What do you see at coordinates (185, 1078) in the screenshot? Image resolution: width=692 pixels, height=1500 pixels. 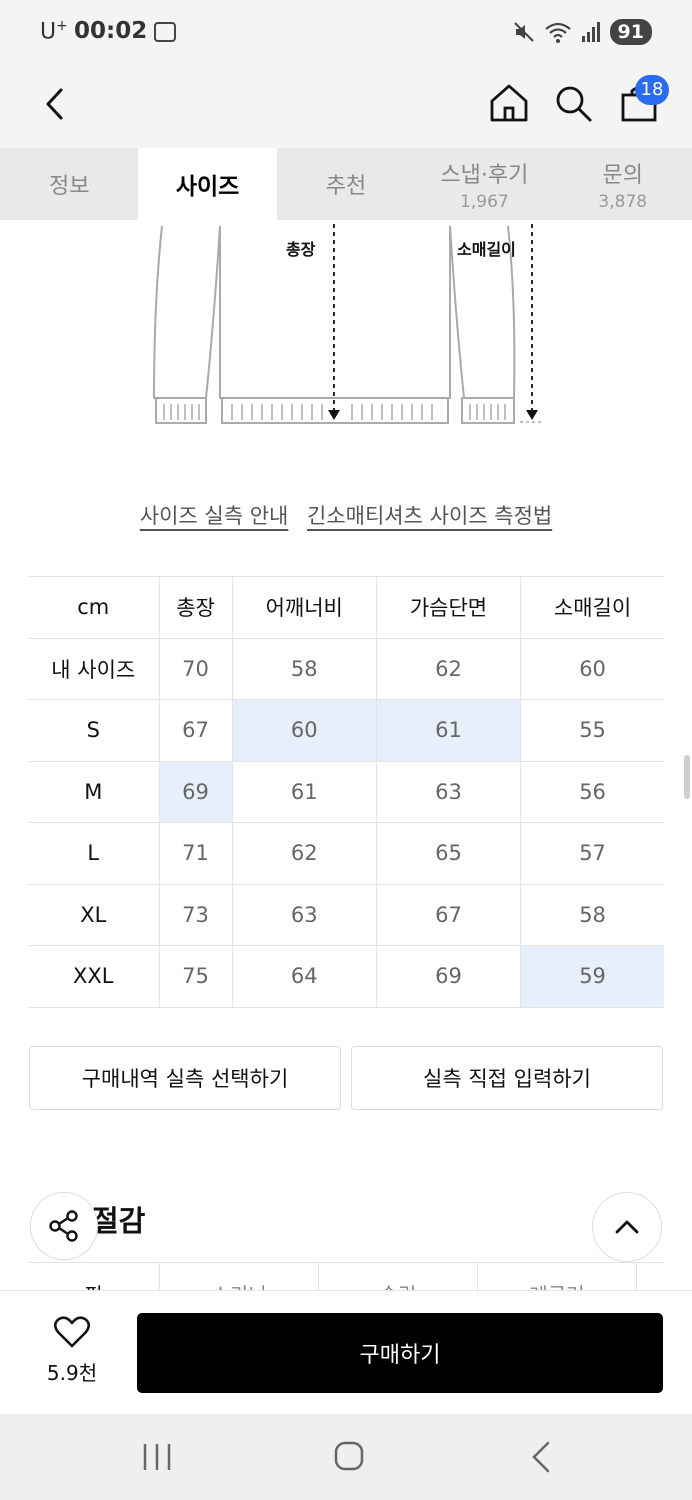 I see `purchase-history-measure-button: 구매내역 실측 선택하기` at bounding box center [185, 1078].